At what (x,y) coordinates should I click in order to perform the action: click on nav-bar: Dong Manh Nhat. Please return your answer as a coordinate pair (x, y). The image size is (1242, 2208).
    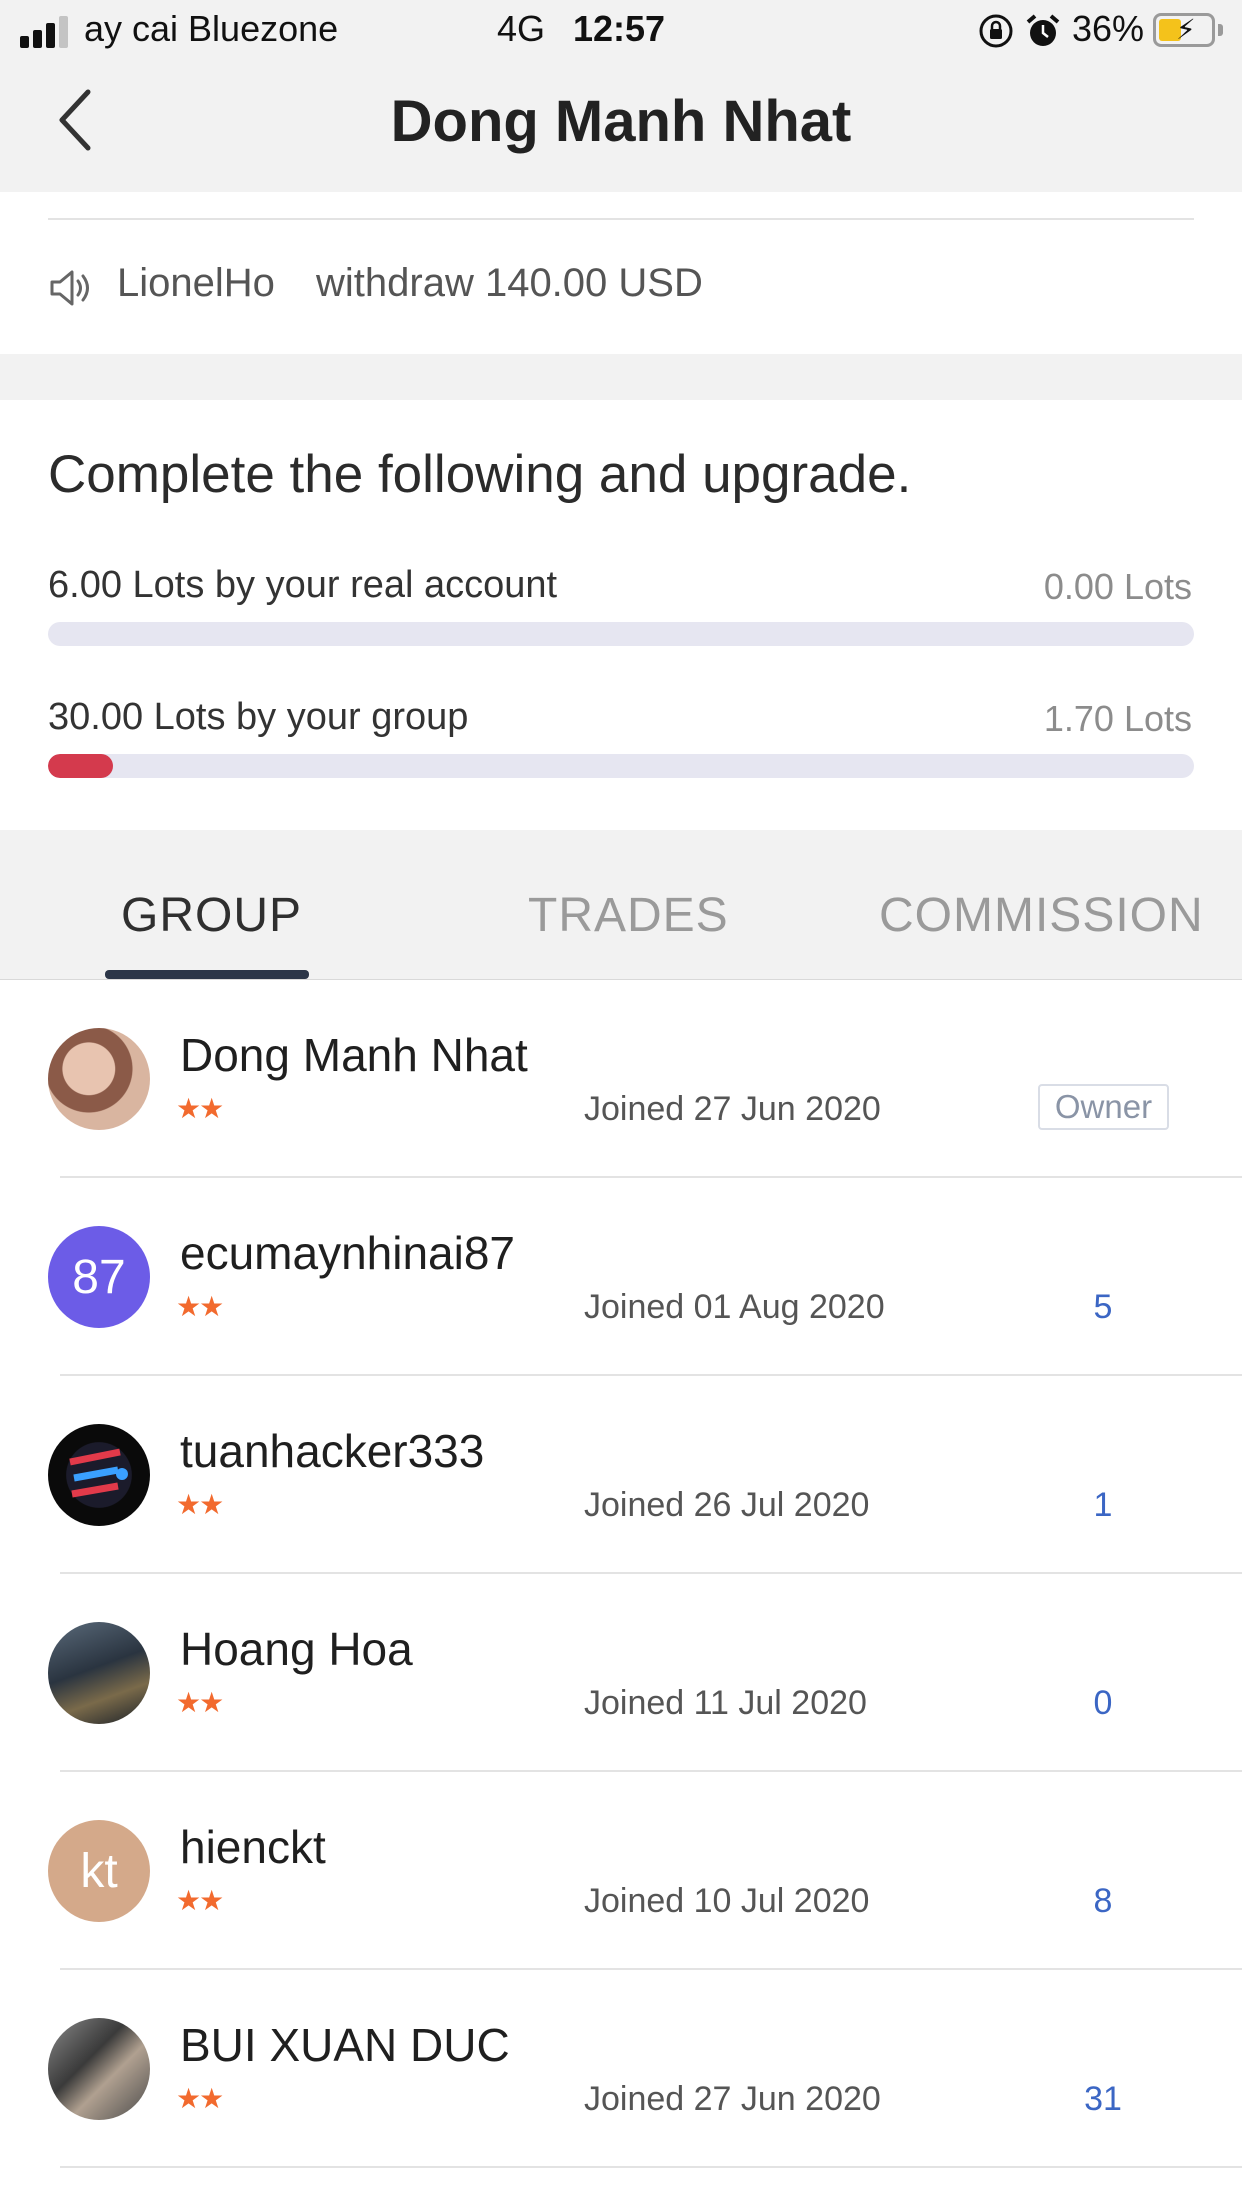
    Looking at the image, I should click on (621, 127).